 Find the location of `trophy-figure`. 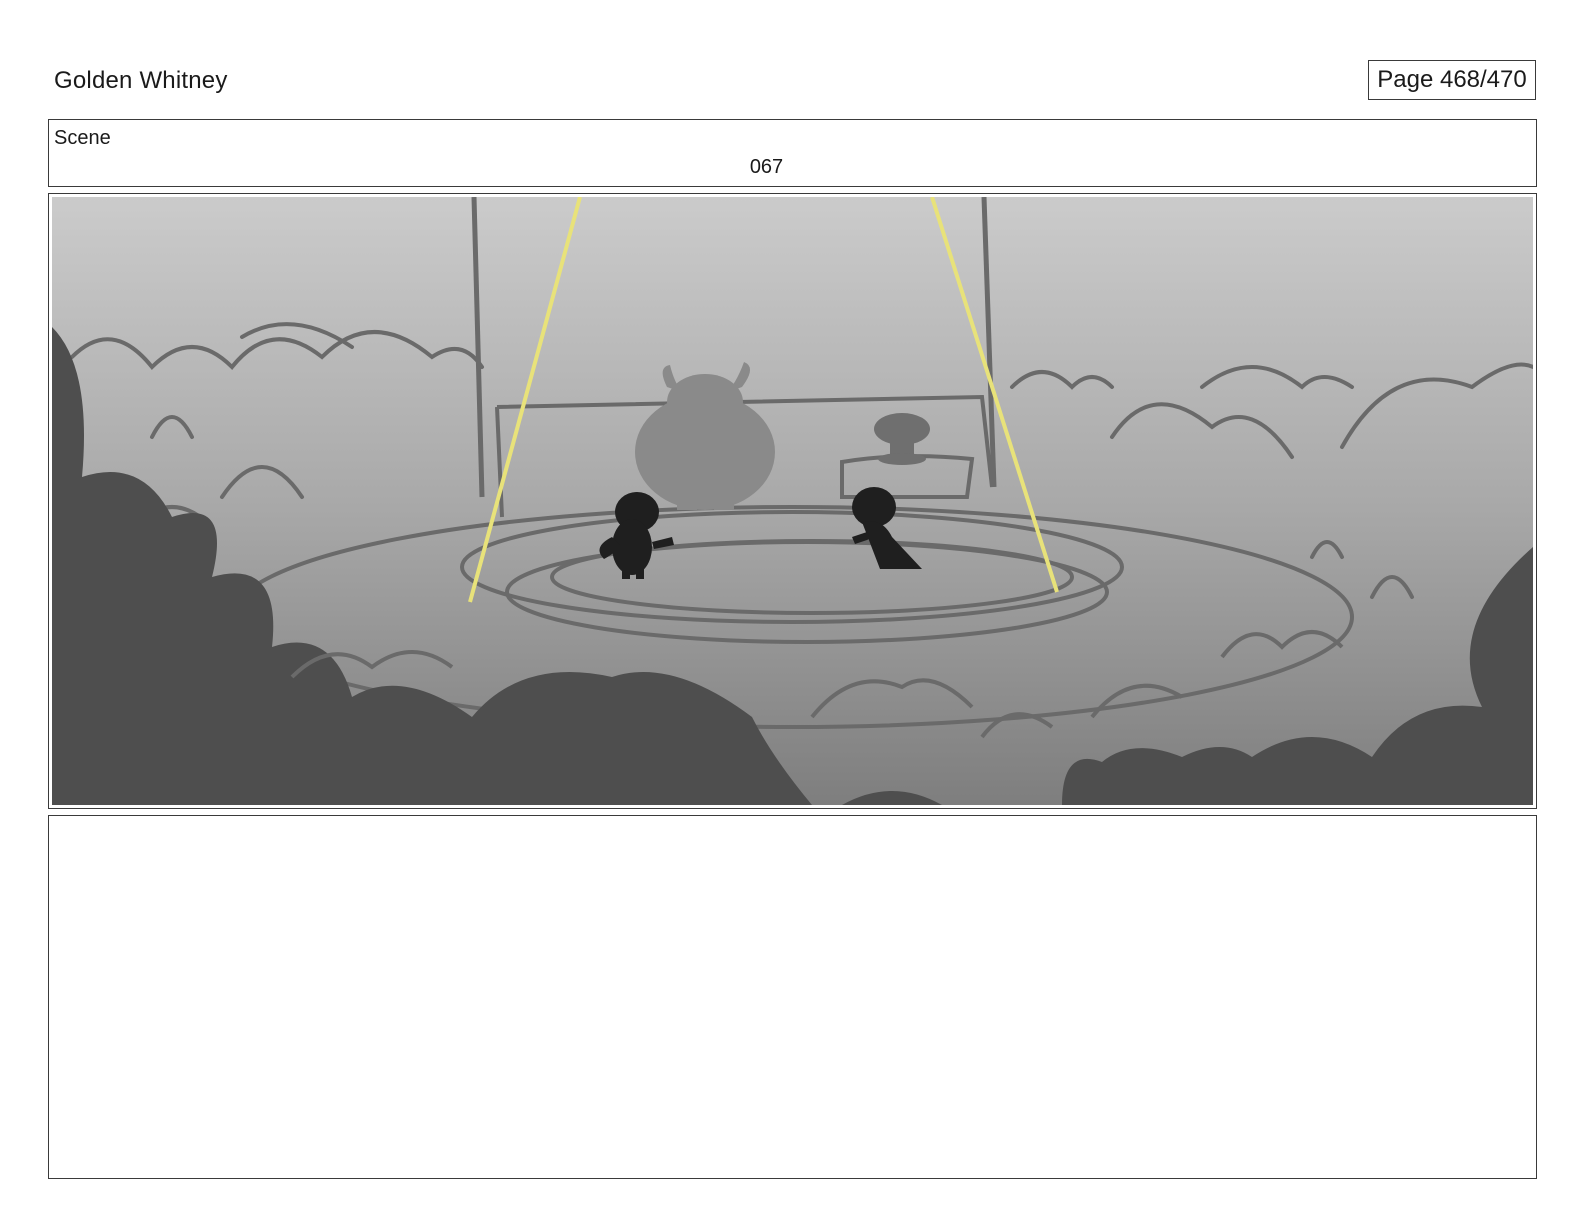

trophy-figure is located at coordinates (902, 439).